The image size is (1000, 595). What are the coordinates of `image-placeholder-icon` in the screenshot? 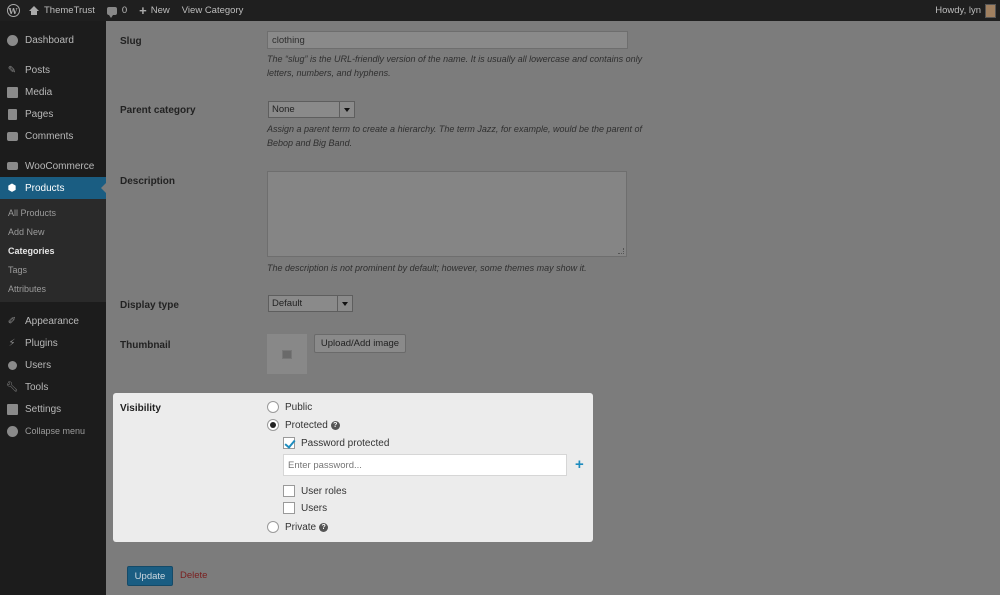 It's located at (287, 354).